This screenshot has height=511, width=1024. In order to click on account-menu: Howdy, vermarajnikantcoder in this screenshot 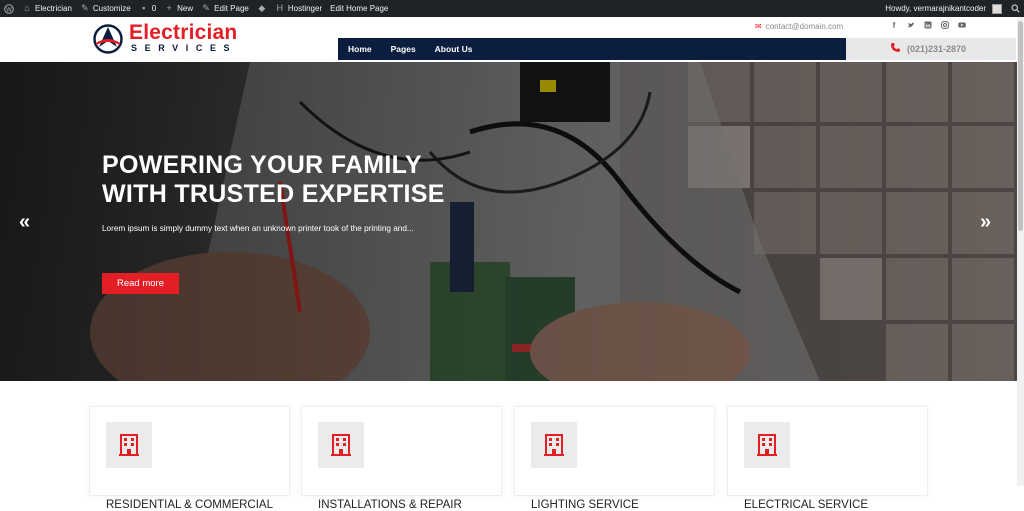, I will do `click(943, 8)`.